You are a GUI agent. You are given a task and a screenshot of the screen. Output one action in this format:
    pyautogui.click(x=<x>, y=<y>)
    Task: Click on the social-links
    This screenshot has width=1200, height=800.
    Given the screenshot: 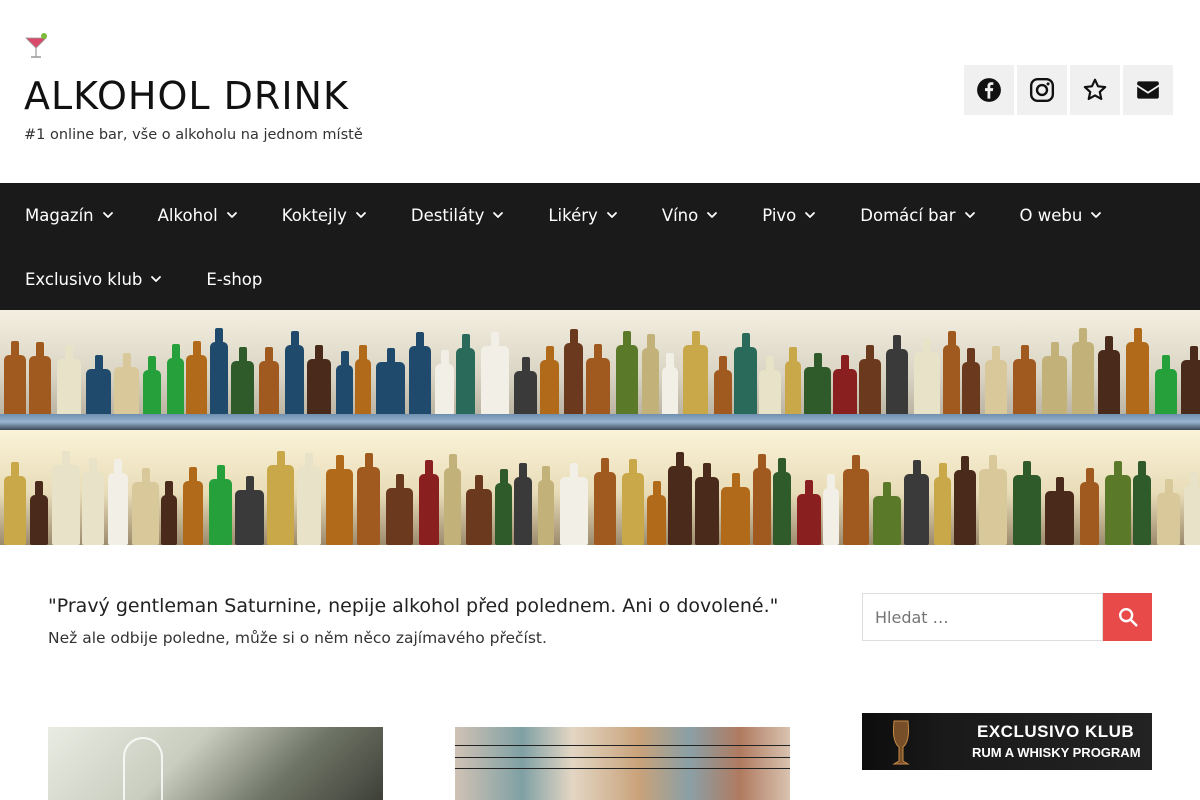 What is the action you would take?
    pyautogui.click(x=1068, y=90)
    